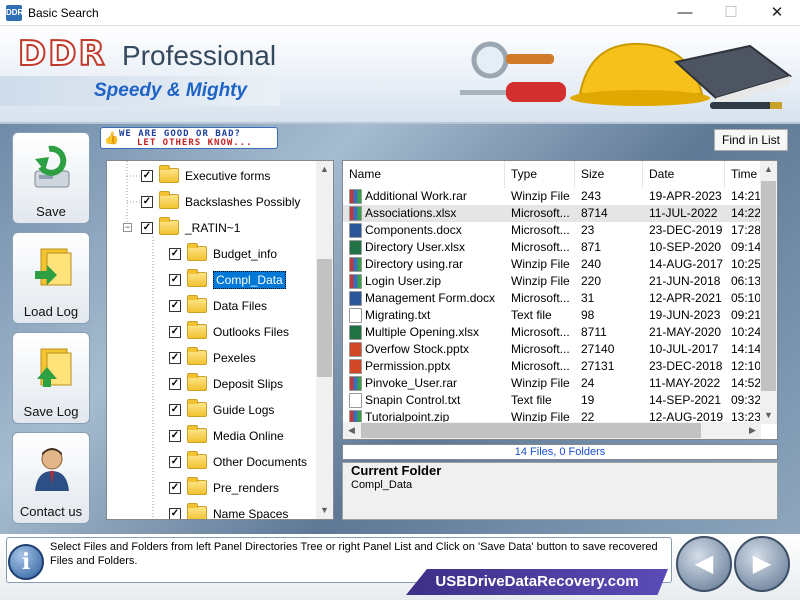 The image size is (800, 600). Describe the element at coordinates (768, 286) in the screenshot. I see `list-scroll-thumb` at that location.